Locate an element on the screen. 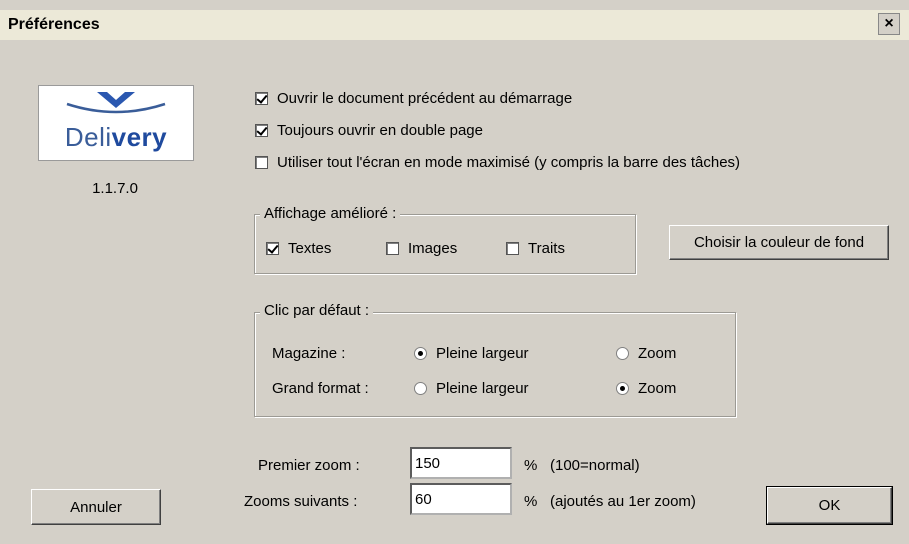  affichage-traits: Traits is located at coordinates (535, 248).